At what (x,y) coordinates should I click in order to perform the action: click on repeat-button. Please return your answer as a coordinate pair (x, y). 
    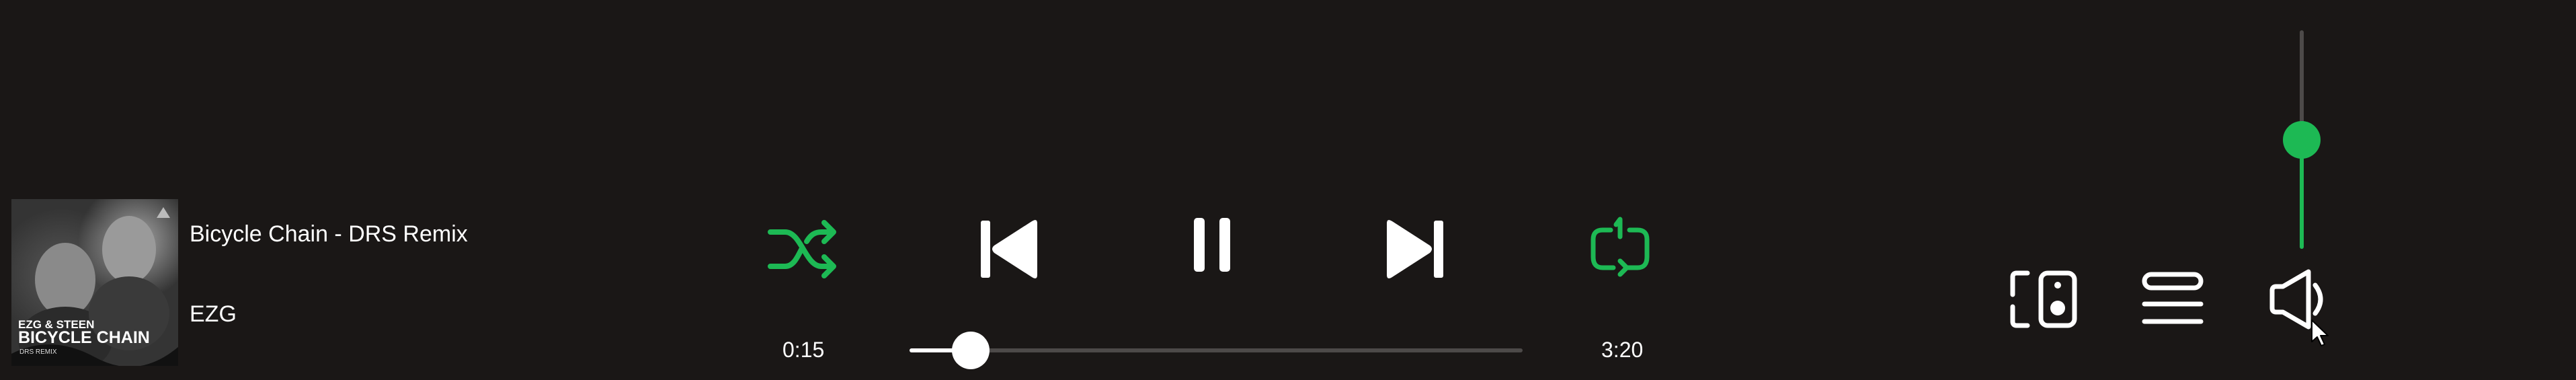
    Looking at the image, I should click on (1620, 249).